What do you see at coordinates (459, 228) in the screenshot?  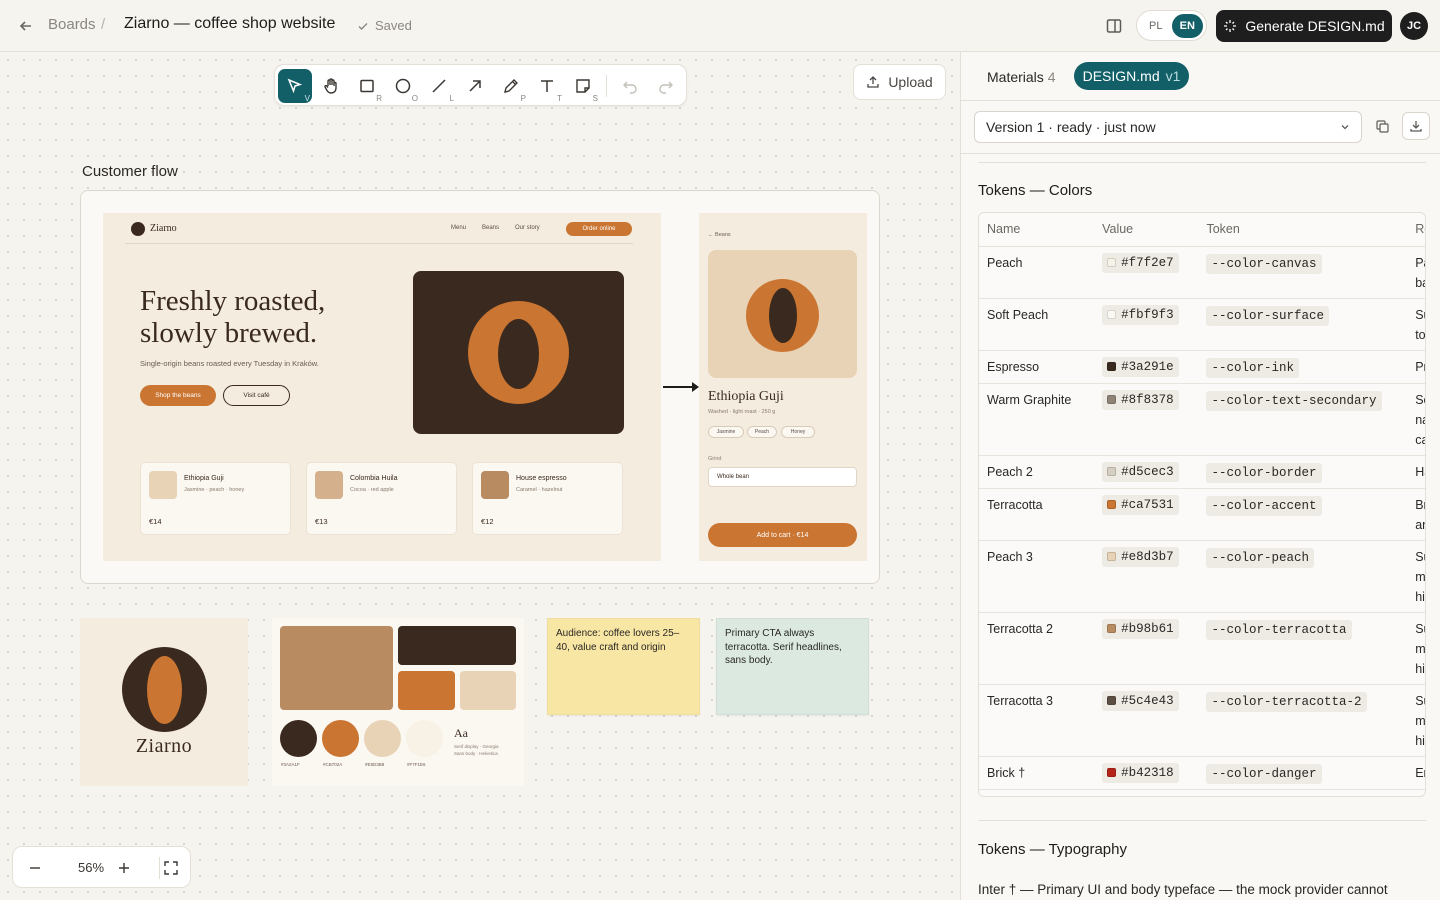 I see `mock-nav-item: Menu` at bounding box center [459, 228].